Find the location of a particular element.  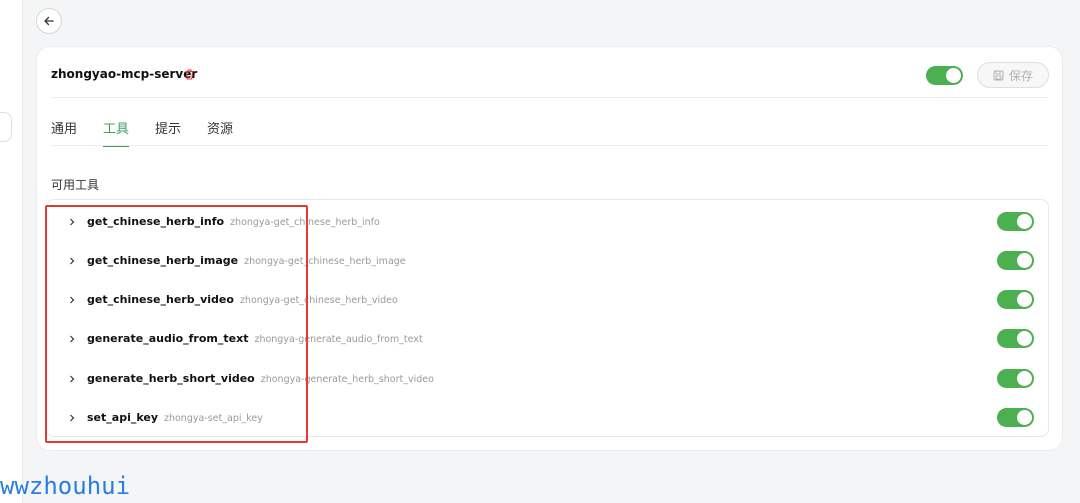

watermark: wwzhouhui is located at coordinates (65, 486).